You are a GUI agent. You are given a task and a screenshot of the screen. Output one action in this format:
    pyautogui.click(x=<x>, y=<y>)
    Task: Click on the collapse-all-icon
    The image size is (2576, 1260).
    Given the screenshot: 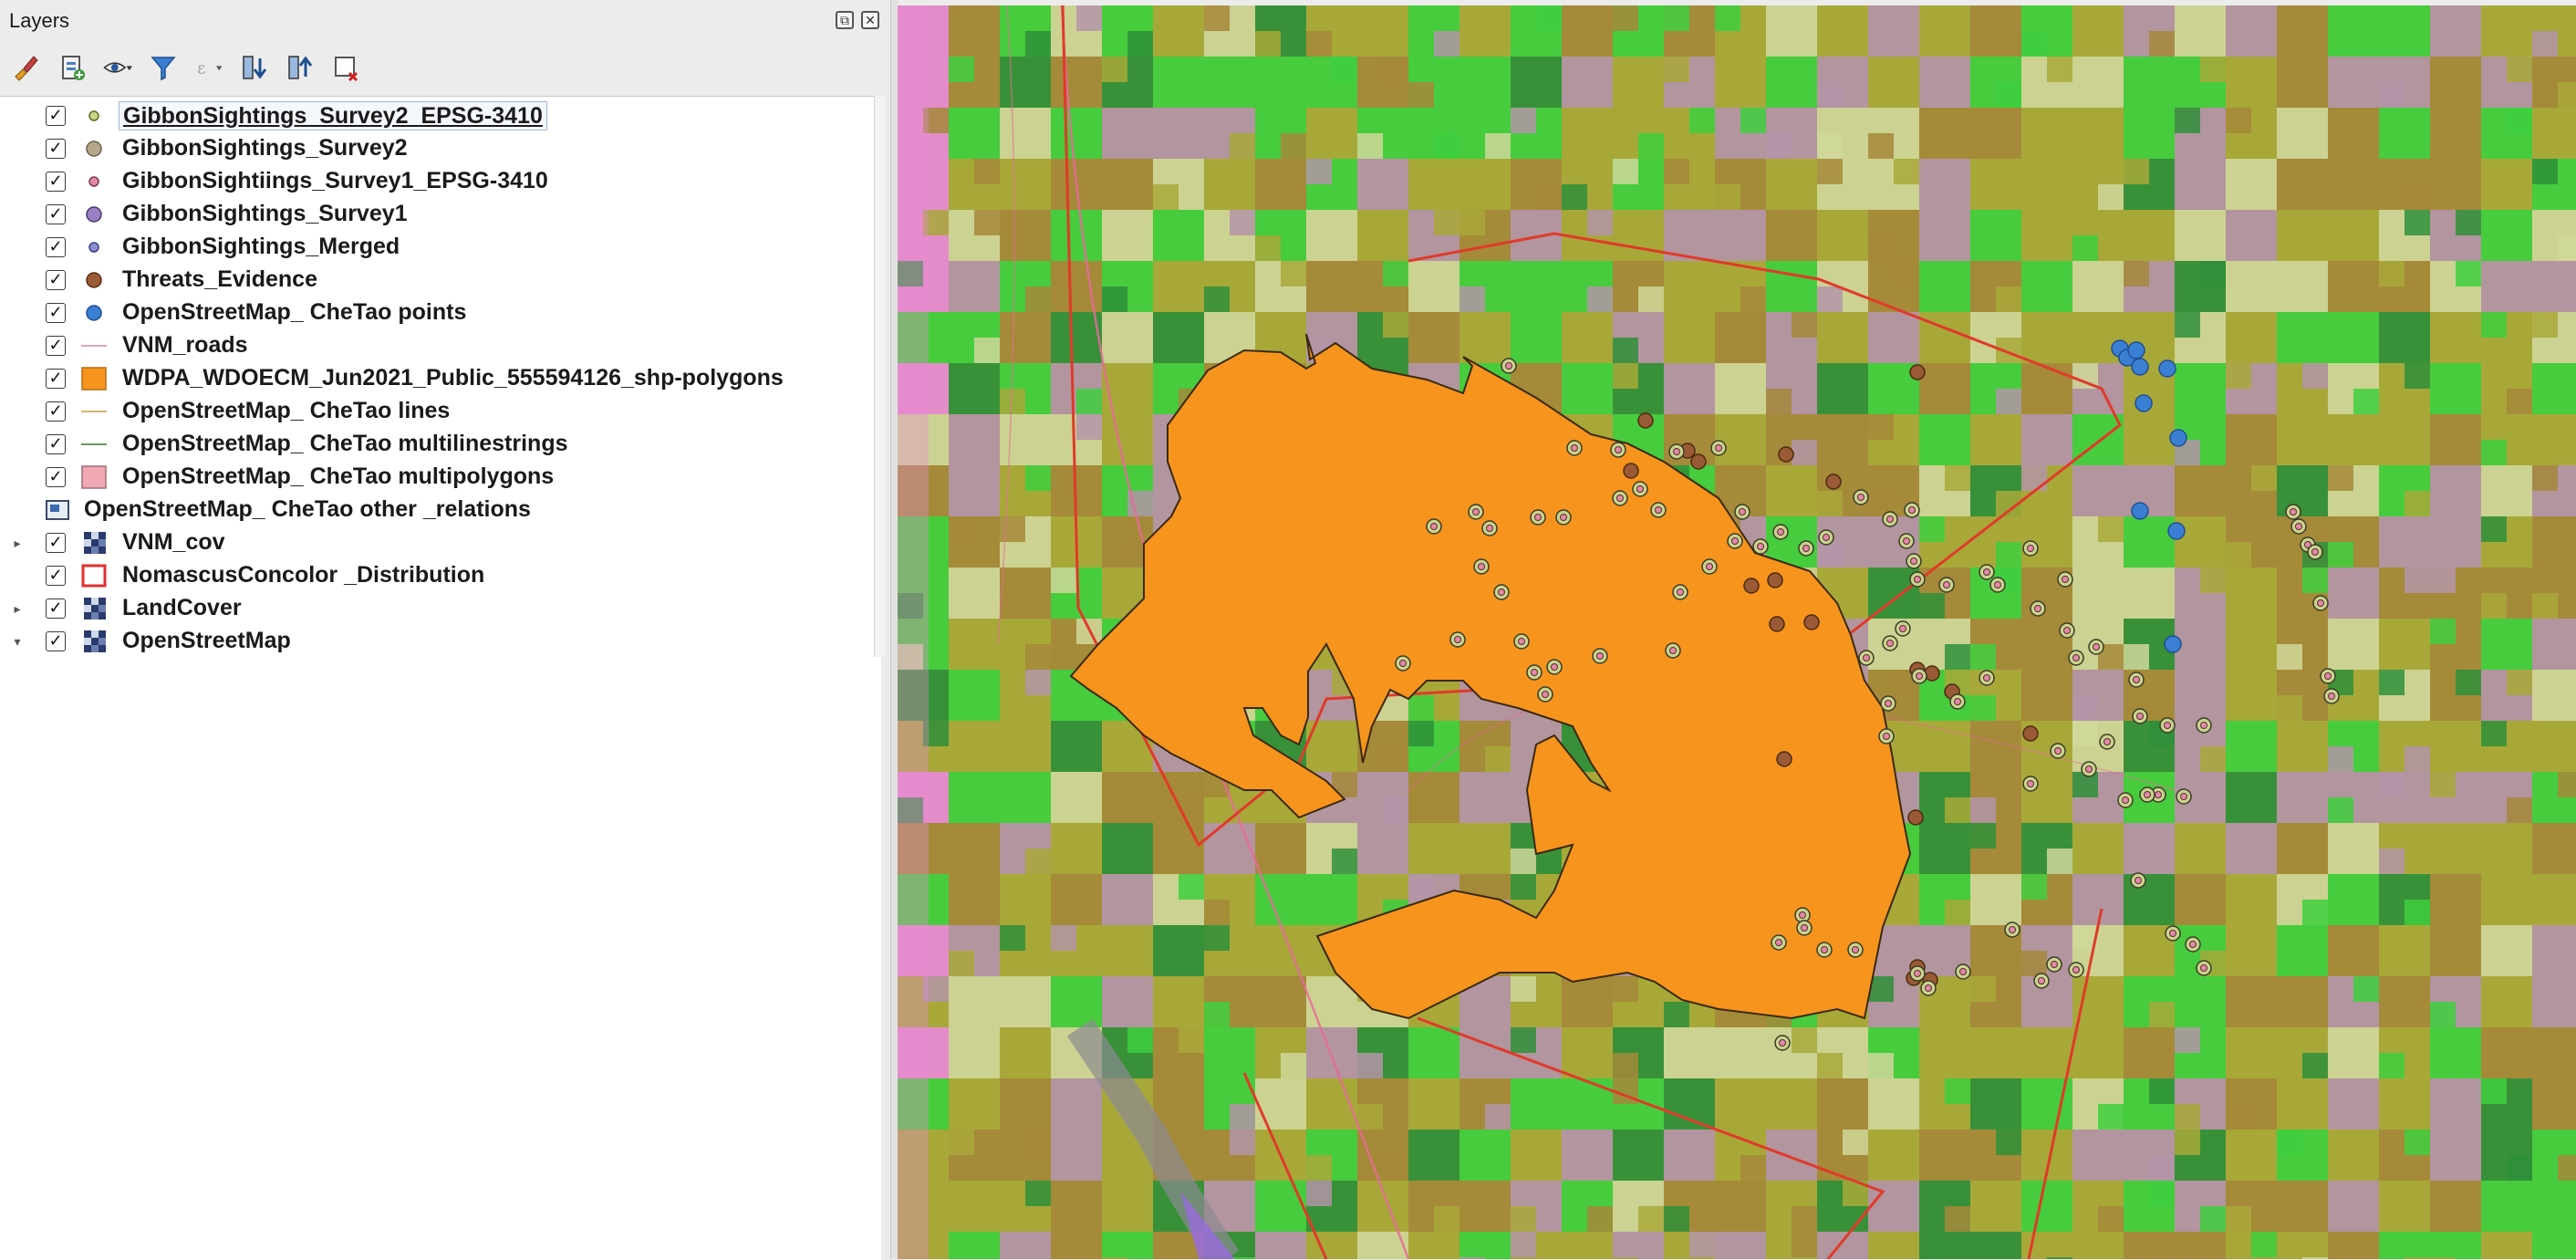 What is the action you would take?
    pyautogui.click(x=300, y=67)
    